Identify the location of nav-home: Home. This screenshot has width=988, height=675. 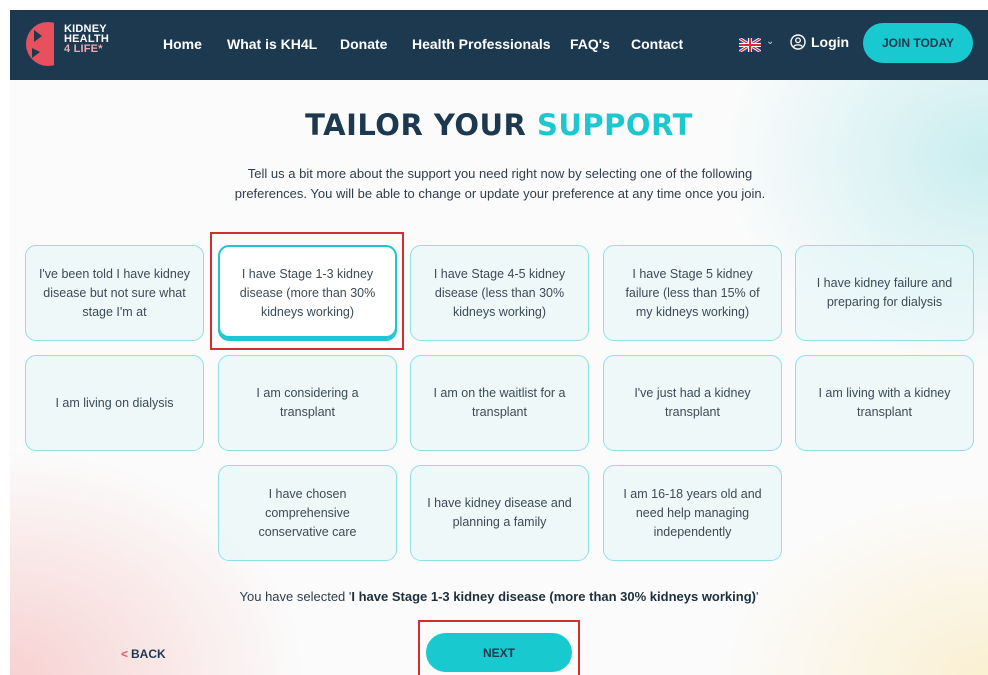
(182, 44).